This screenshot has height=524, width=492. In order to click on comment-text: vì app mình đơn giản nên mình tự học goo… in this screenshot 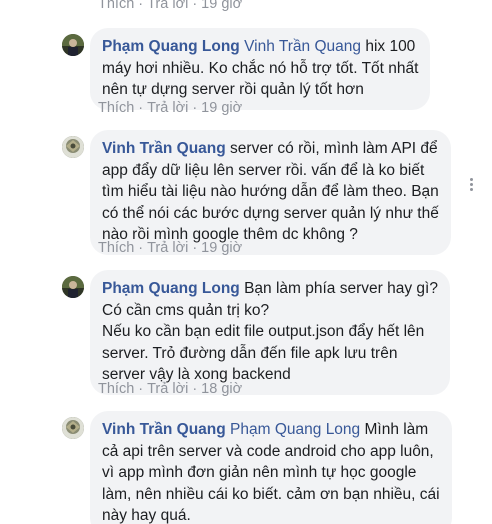, I will do `click(259, 472)`.